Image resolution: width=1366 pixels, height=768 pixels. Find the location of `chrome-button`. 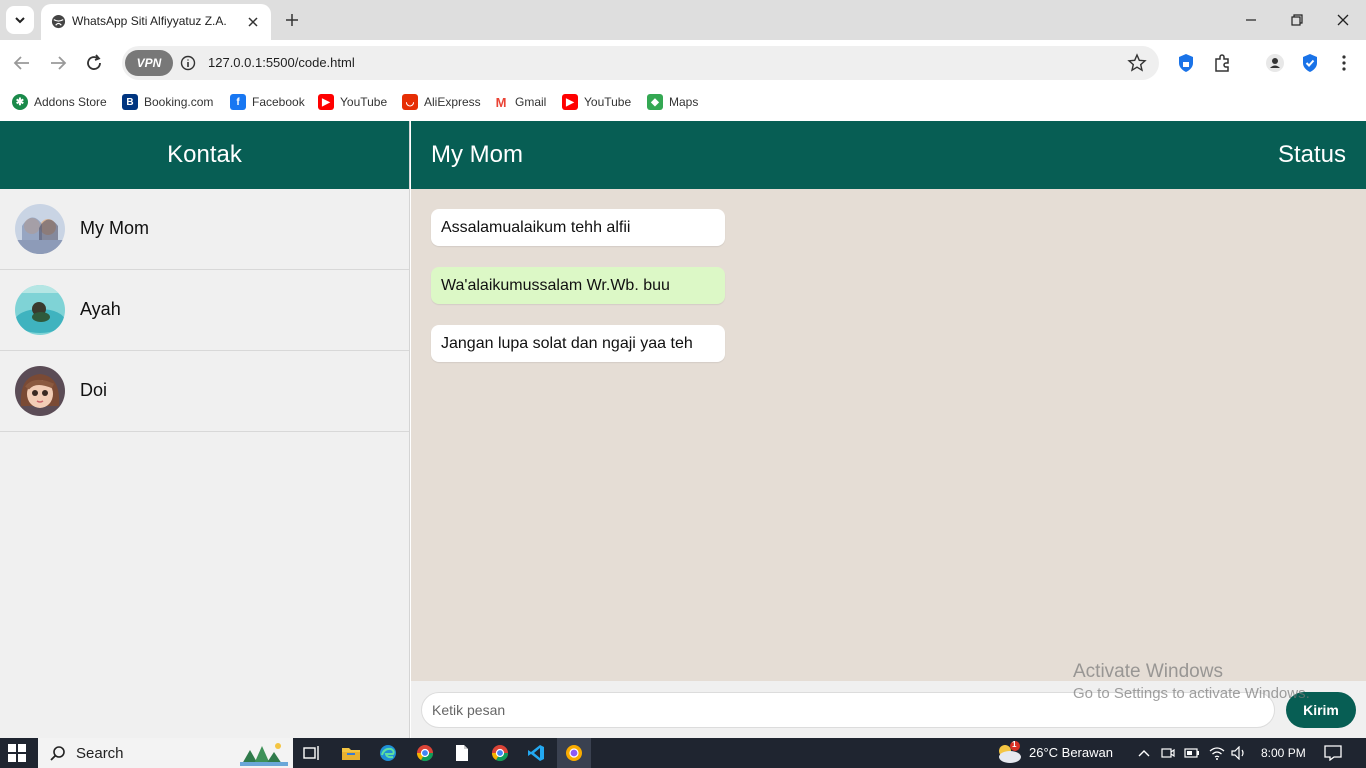

chrome-button is located at coordinates (425, 753).